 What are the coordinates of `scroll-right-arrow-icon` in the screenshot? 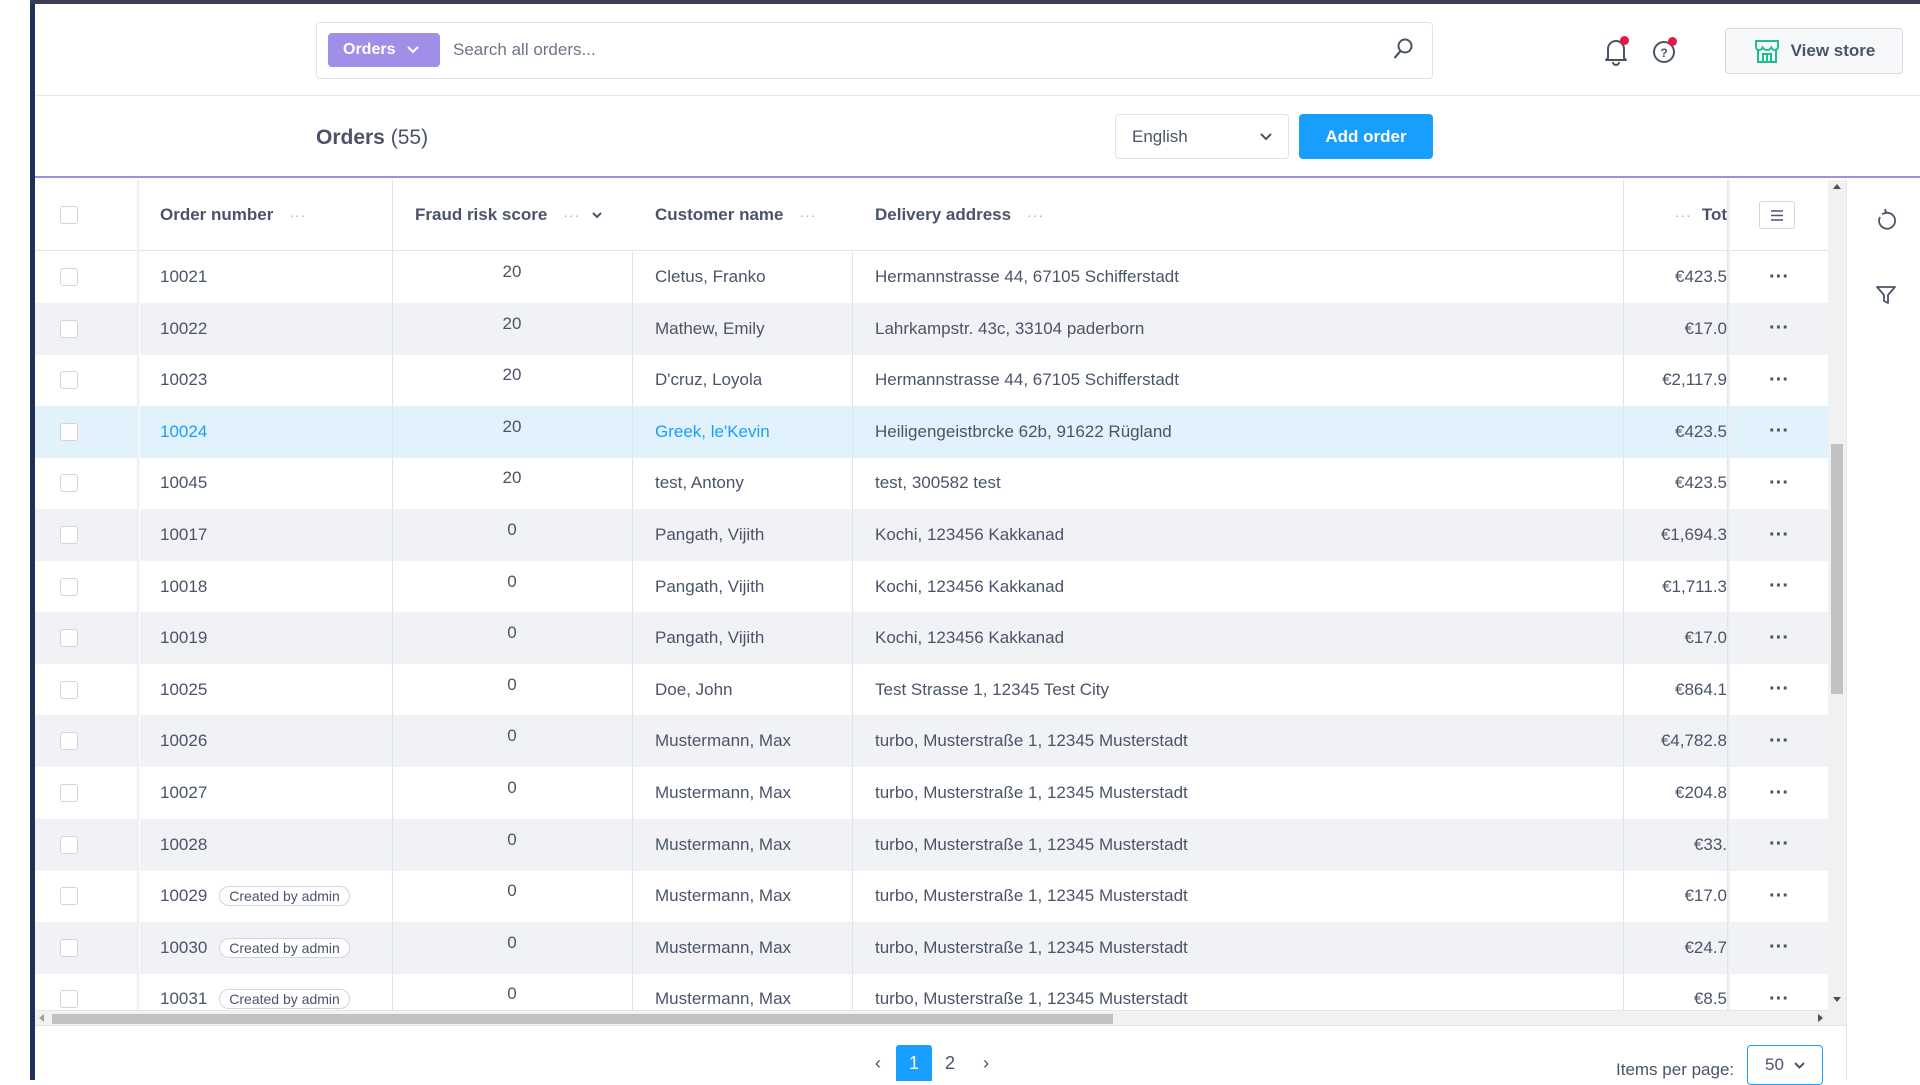 It's located at (1820, 1018).